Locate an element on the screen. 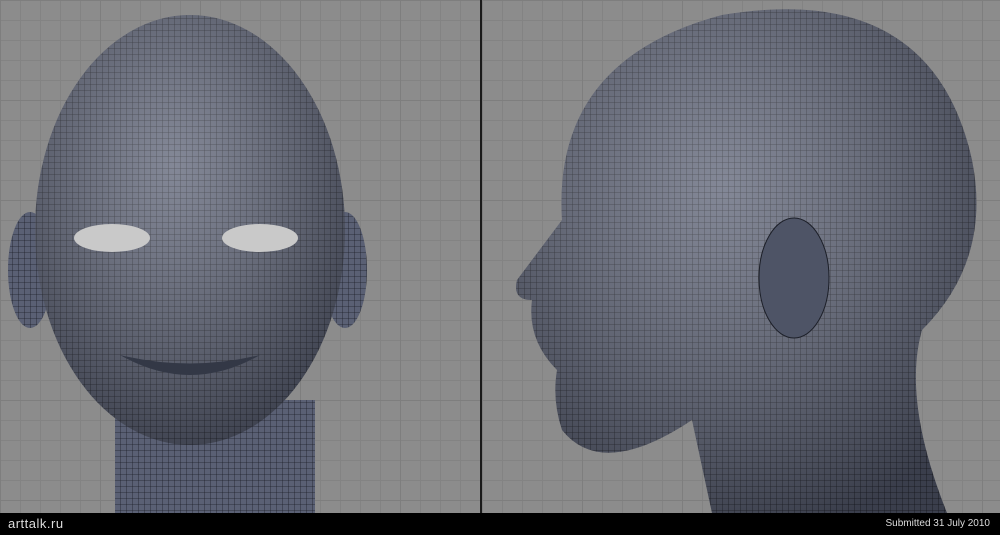  ear is located at coordinates (794, 278).